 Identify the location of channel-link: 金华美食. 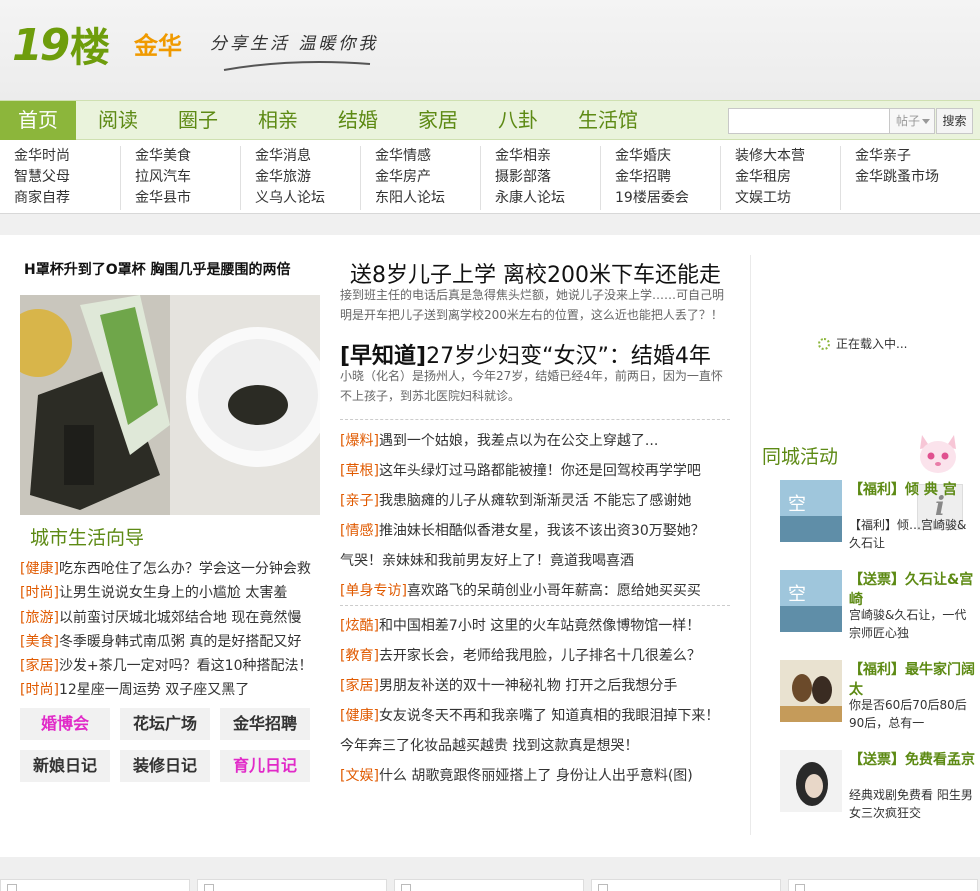
(187, 156).